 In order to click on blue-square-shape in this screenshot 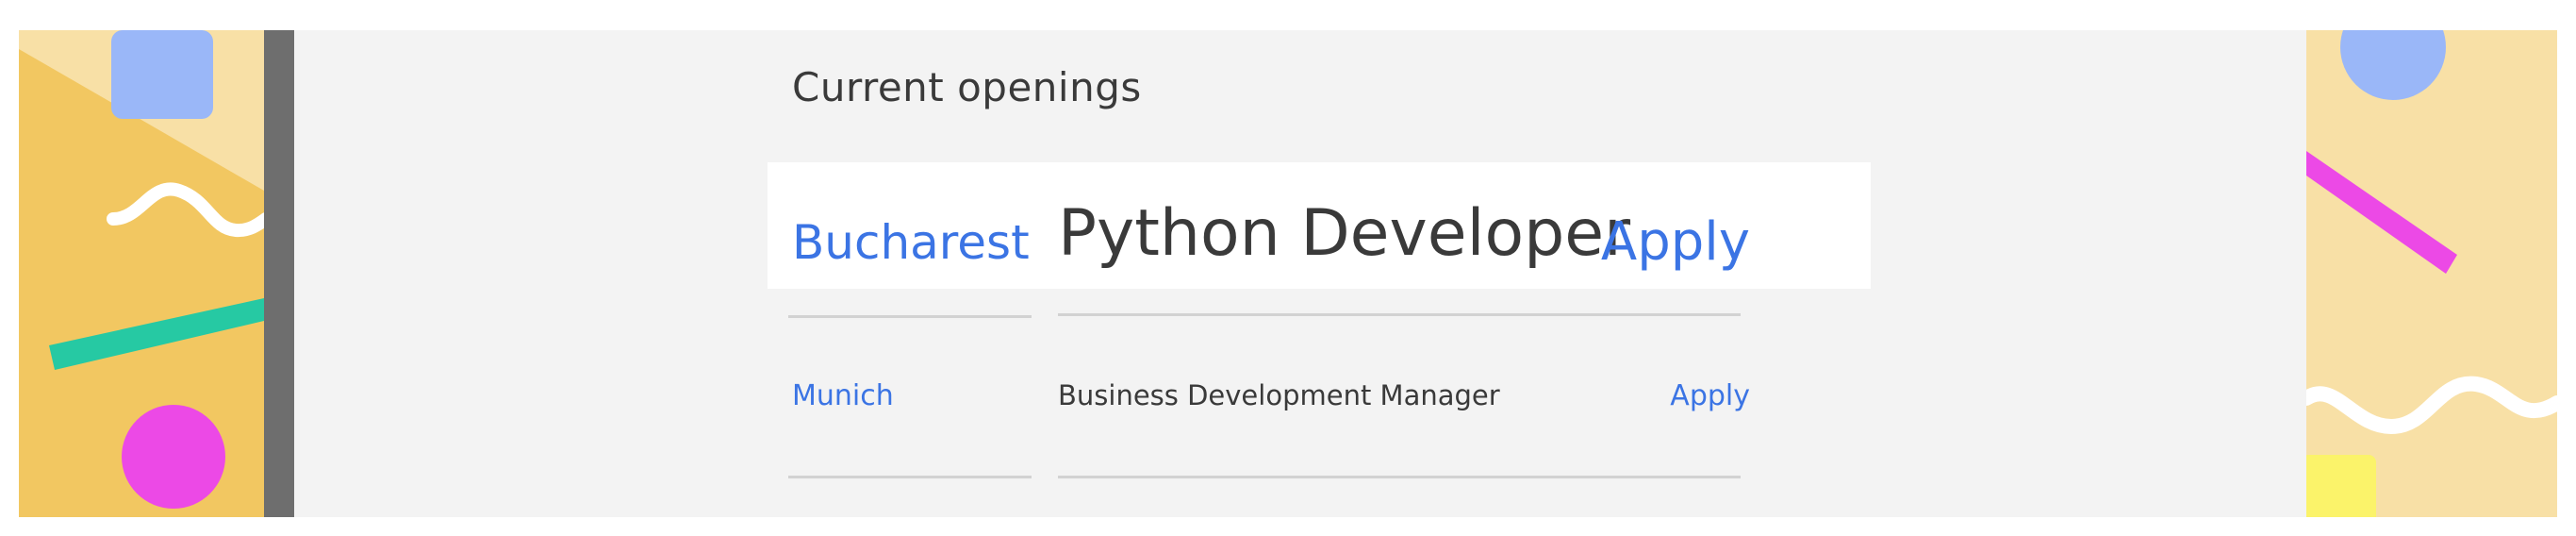, I will do `click(162, 74)`.